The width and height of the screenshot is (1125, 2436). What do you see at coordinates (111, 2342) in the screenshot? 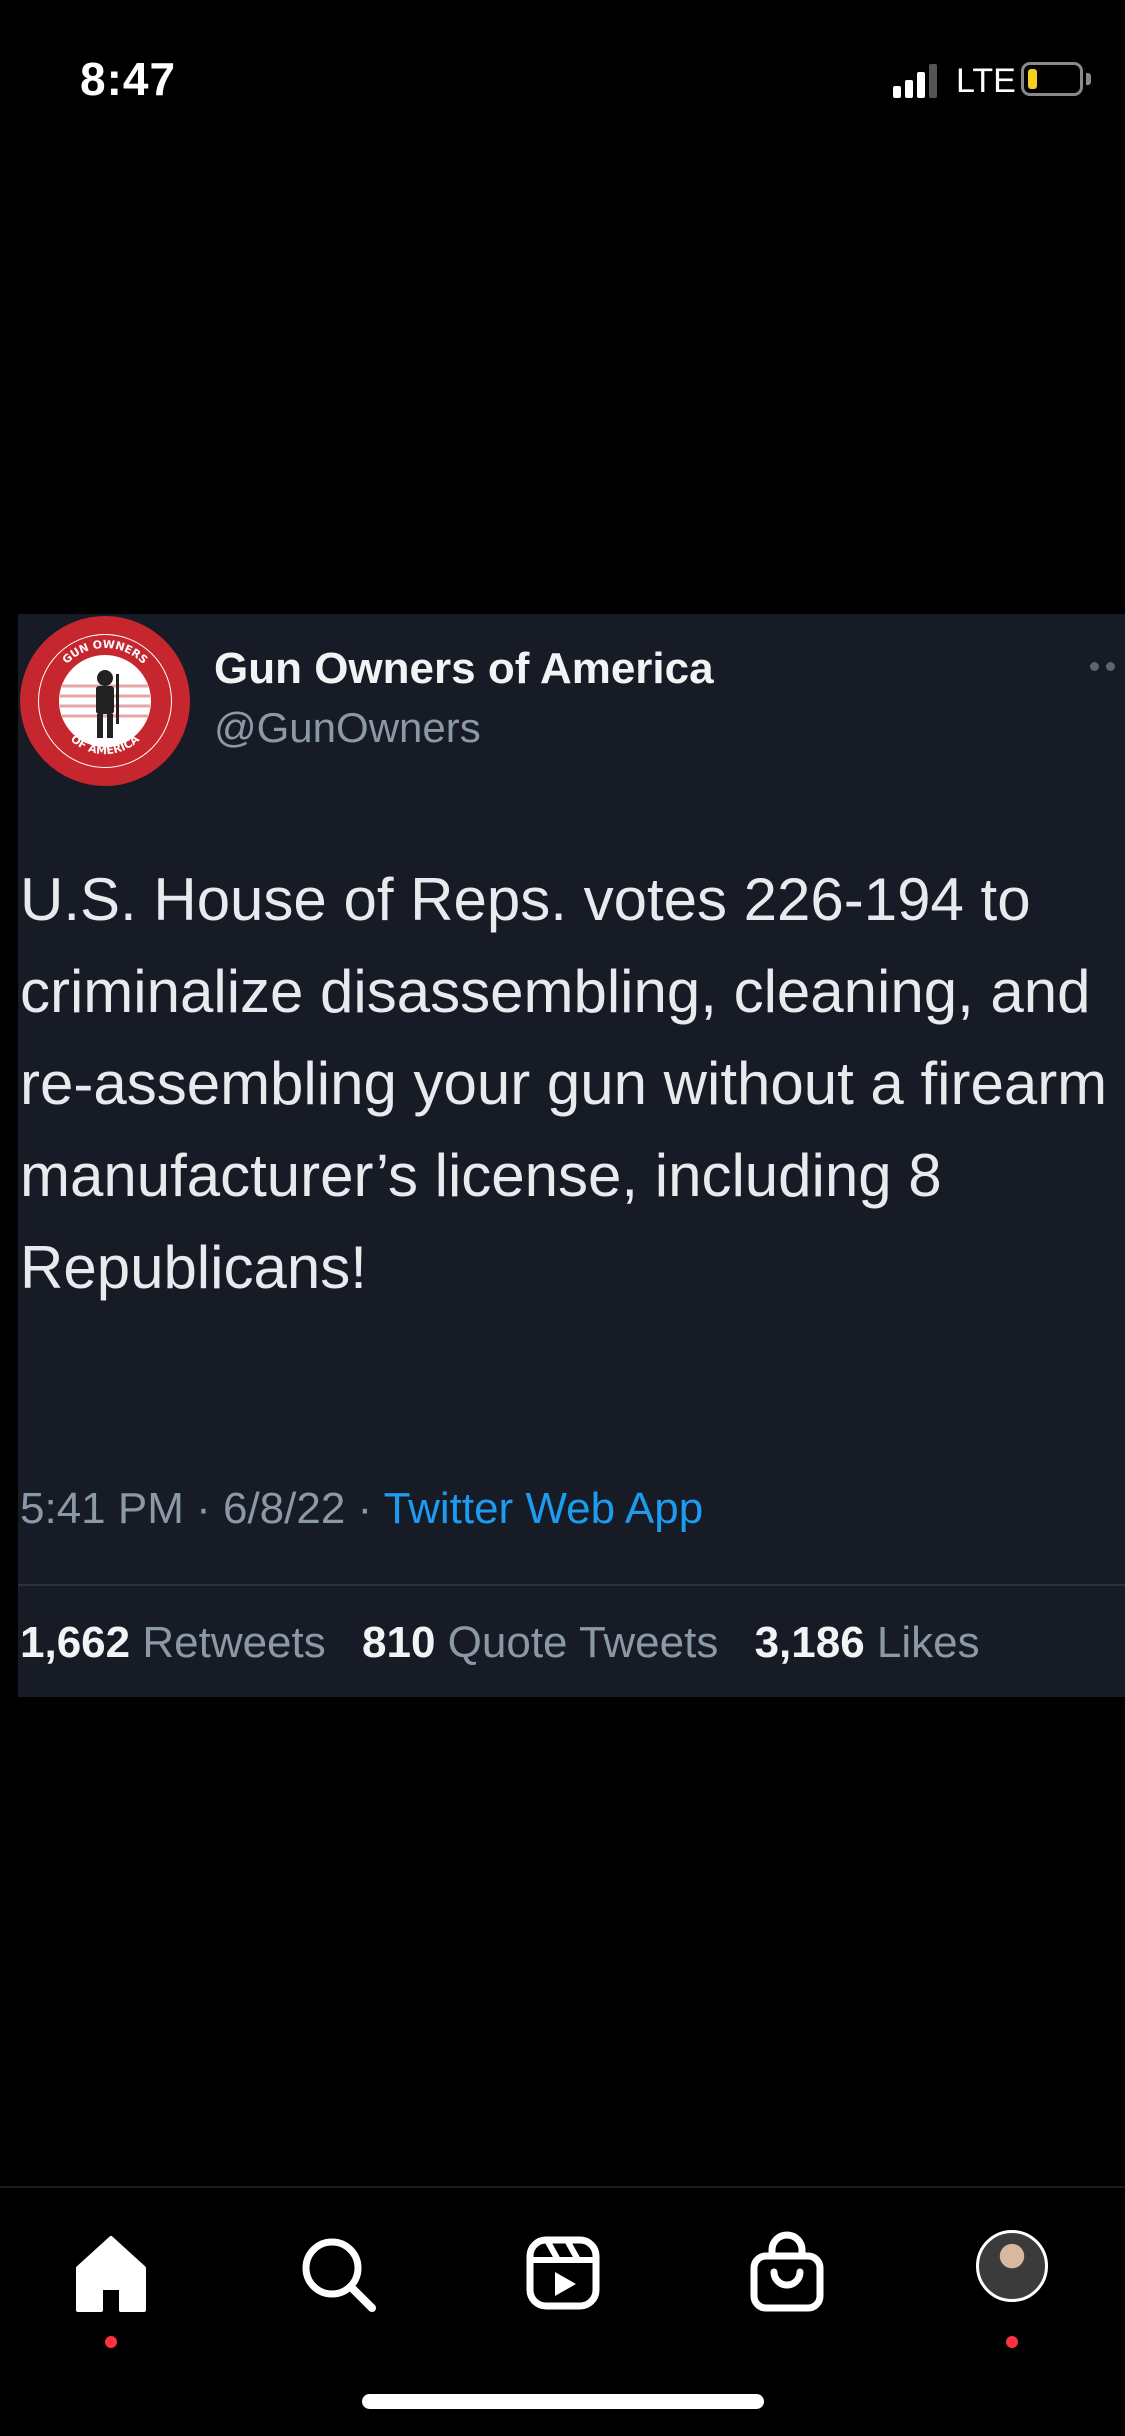
I see `home-notification-dot` at bounding box center [111, 2342].